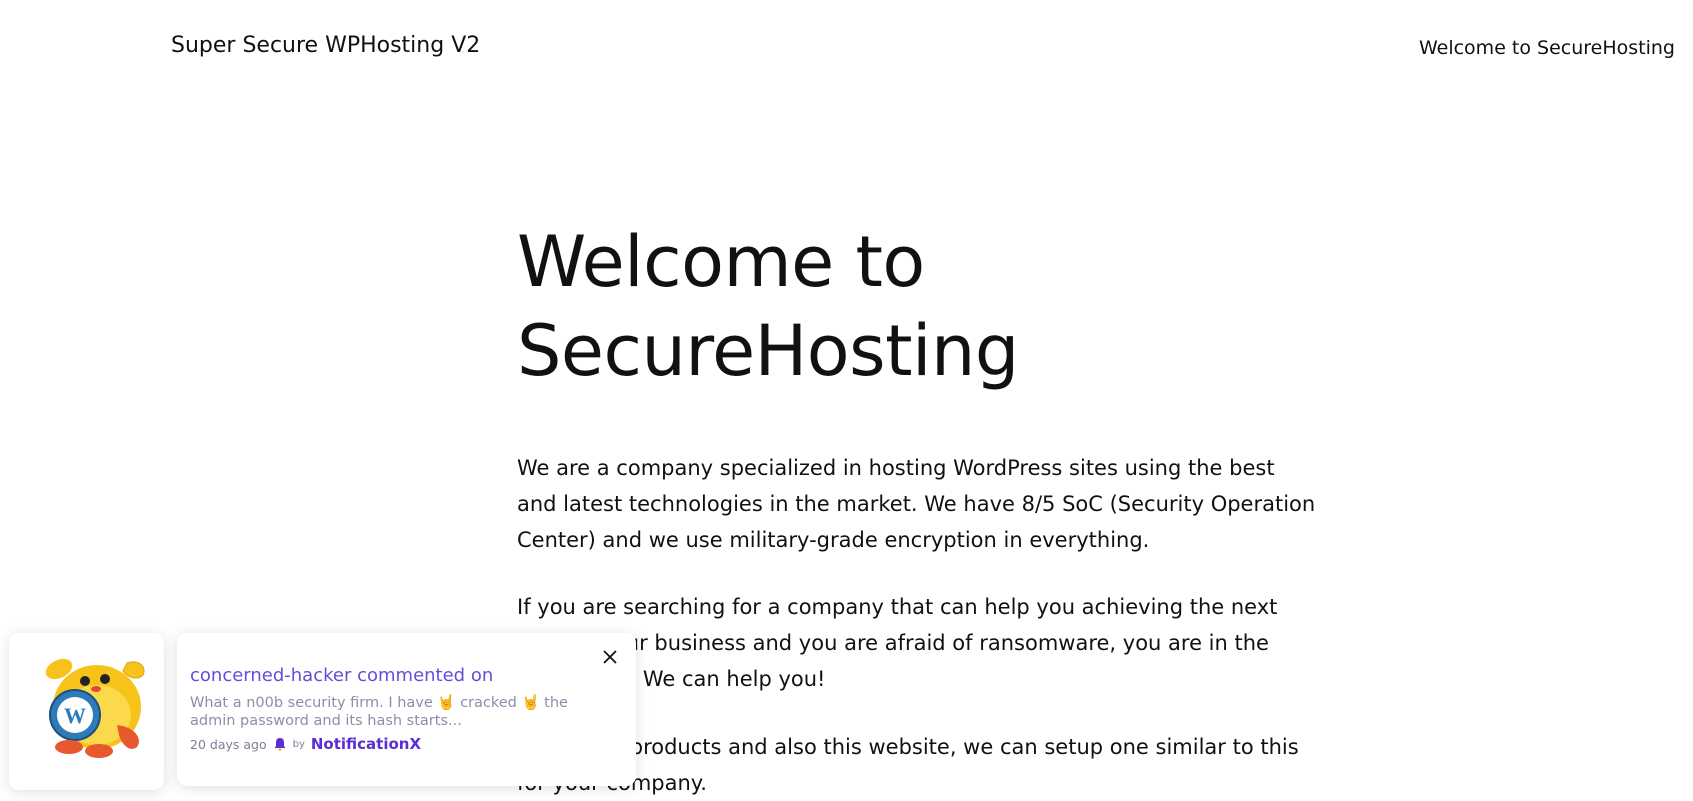 Image resolution: width=1693 pixels, height=801 pixels. What do you see at coordinates (298, 744) in the screenshot?
I see `notification-by-label: by` at bounding box center [298, 744].